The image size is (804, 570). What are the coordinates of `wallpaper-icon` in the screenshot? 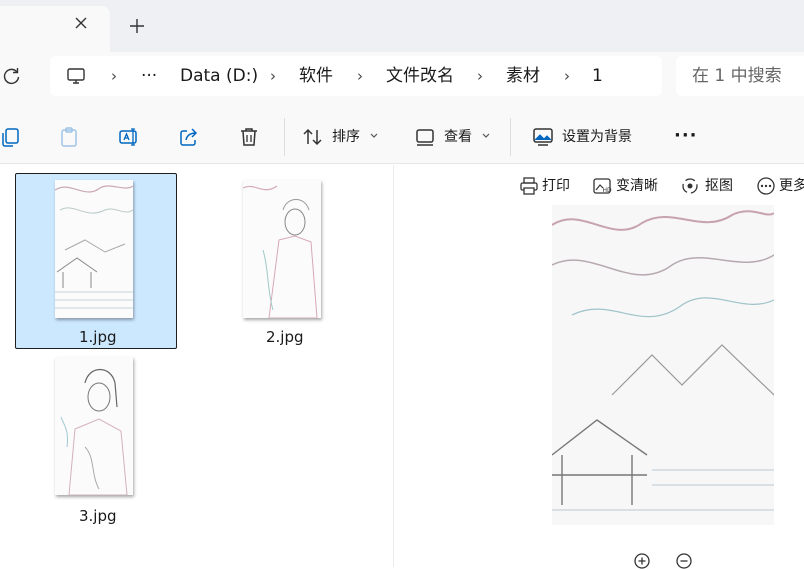 It's located at (543, 137).